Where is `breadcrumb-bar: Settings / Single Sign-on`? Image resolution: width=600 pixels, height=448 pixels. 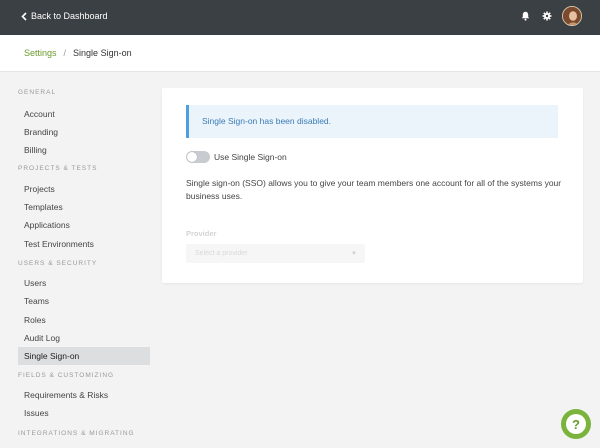
breadcrumb-bar: Settings / Single Sign-on is located at coordinates (300, 53).